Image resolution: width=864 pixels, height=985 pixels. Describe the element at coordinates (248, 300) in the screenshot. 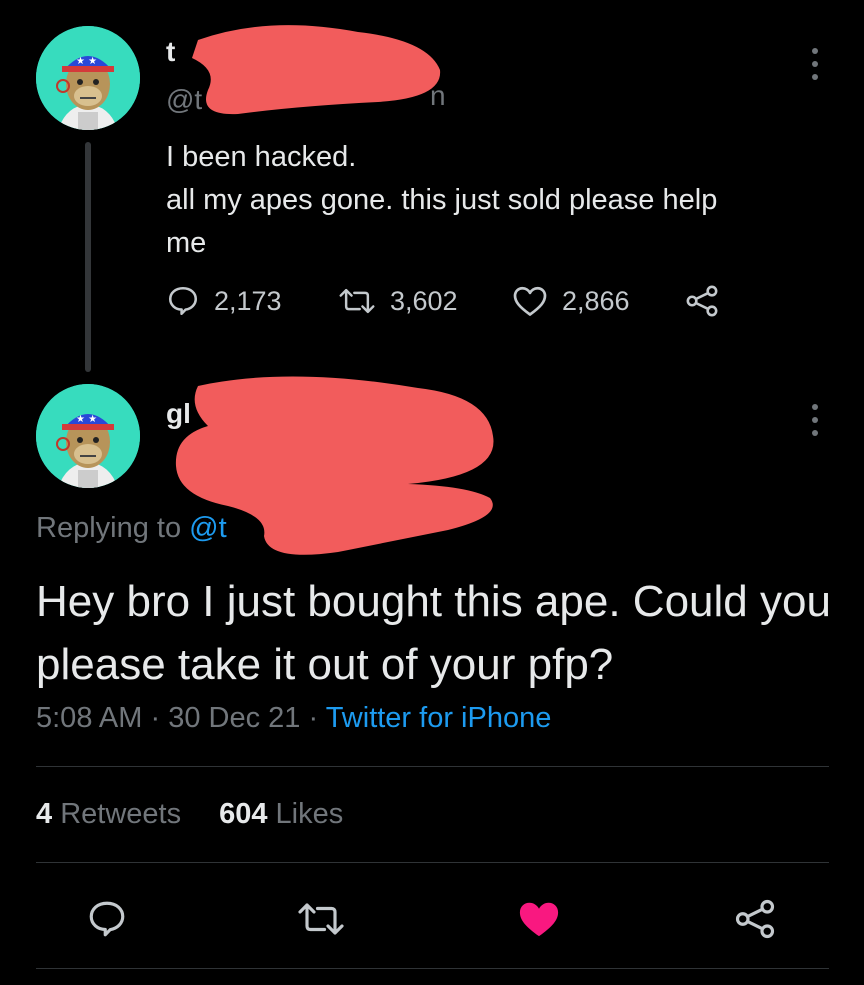

I see `reply-count: 2,173` at that location.